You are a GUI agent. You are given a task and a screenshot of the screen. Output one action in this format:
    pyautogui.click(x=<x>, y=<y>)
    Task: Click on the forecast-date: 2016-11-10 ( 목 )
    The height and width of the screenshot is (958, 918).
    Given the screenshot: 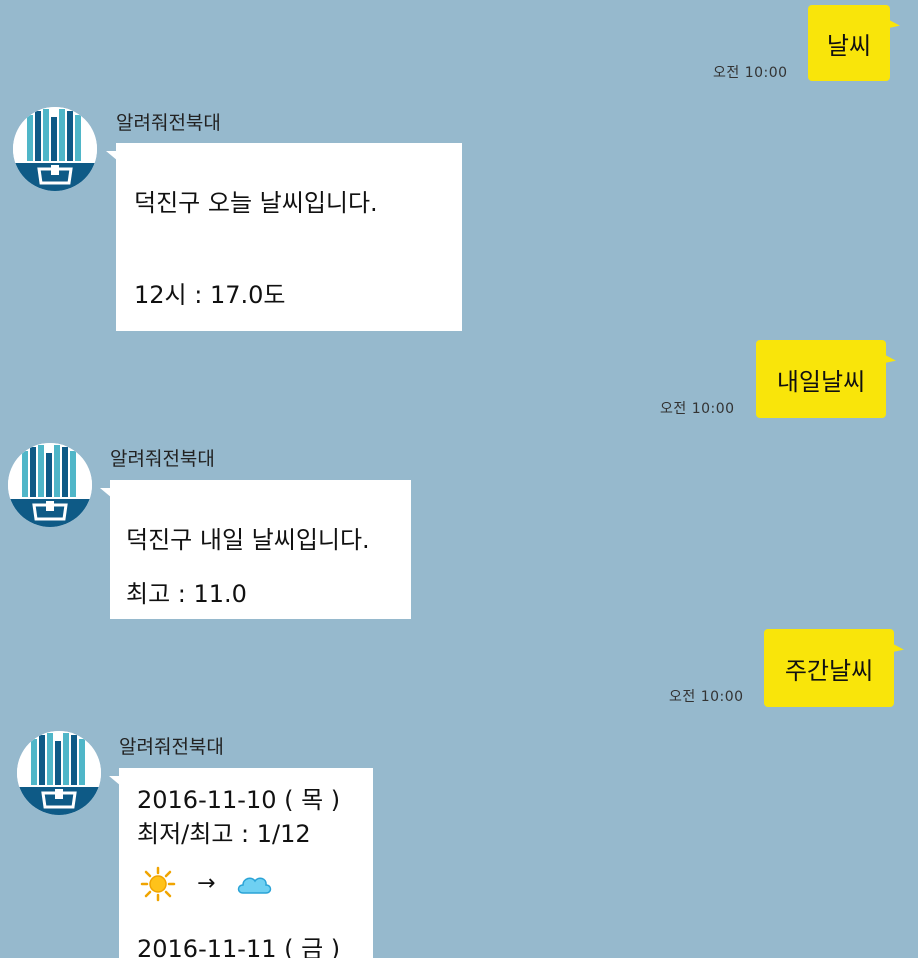 What is the action you would take?
    pyautogui.click(x=239, y=800)
    